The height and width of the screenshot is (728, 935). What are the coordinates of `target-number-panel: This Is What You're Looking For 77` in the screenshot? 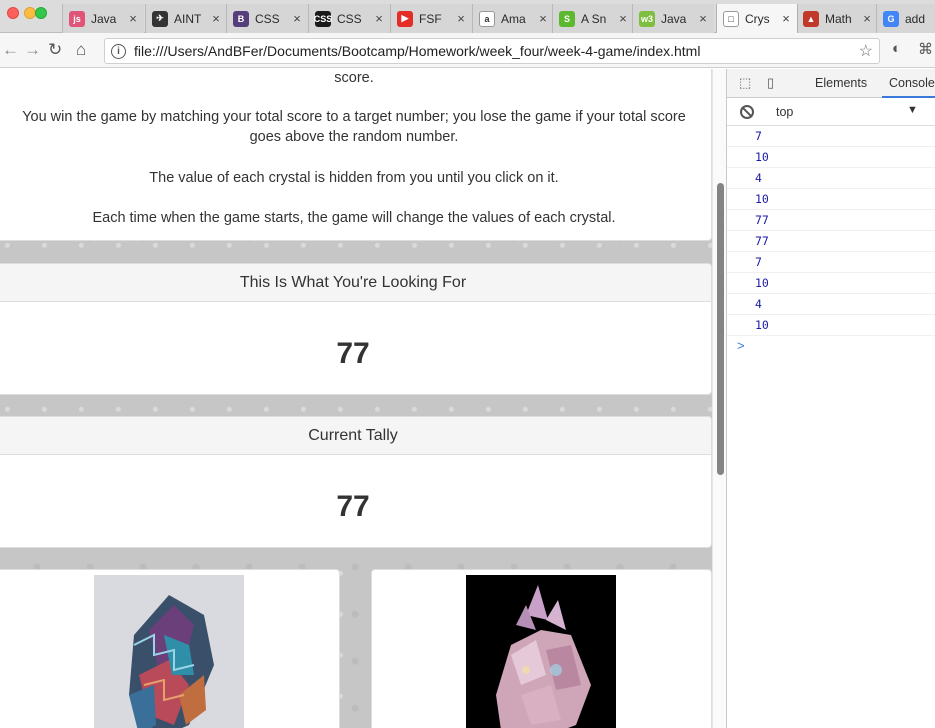 It's located at (356, 329).